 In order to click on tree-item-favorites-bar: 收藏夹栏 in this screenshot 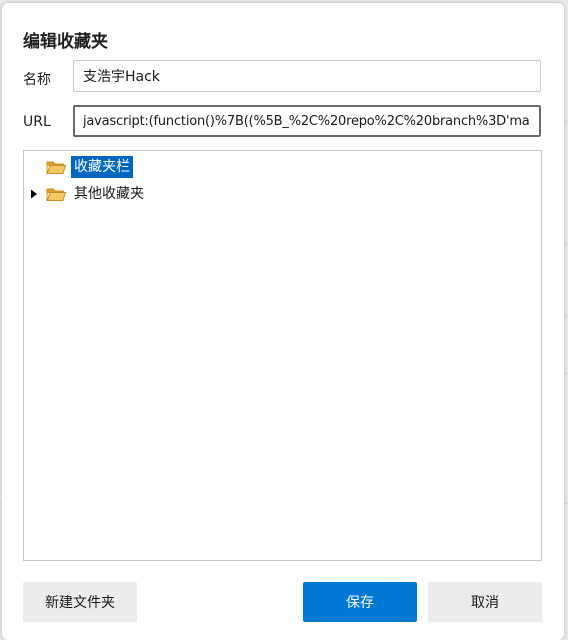, I will do `click(282, 167)`.